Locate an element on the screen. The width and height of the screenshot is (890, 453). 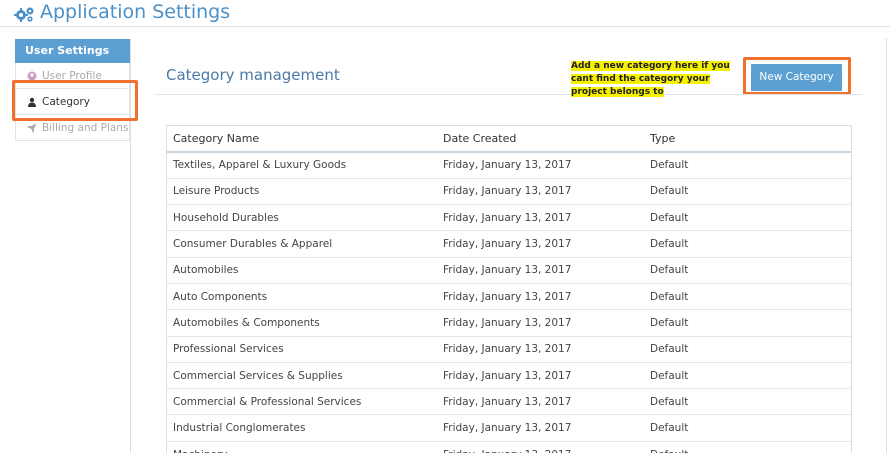
sidebar-header: User Settings is located at coordinates (72, 51).